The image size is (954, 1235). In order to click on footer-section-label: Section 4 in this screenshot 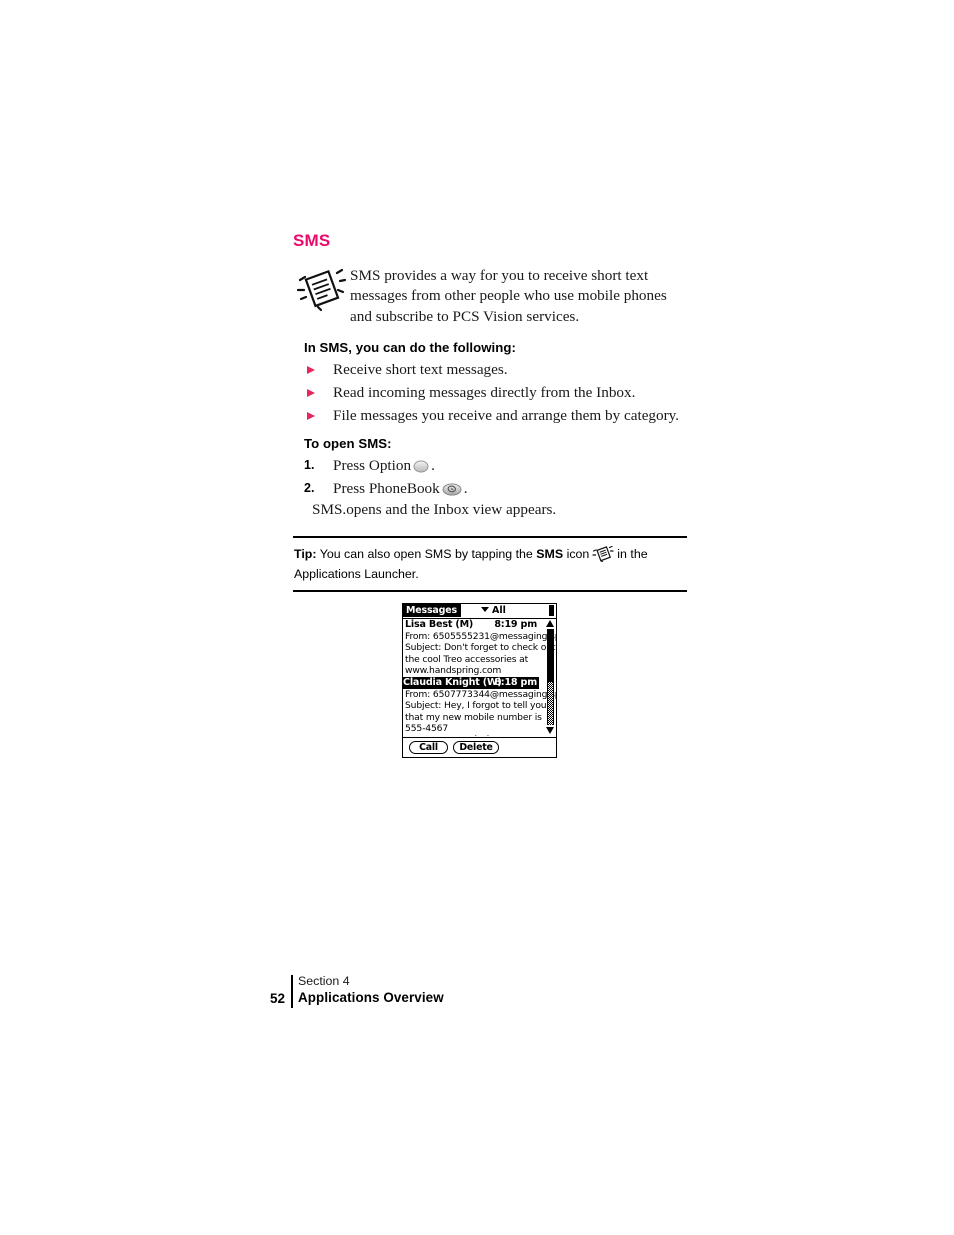, I will do `click(324, 981)`.